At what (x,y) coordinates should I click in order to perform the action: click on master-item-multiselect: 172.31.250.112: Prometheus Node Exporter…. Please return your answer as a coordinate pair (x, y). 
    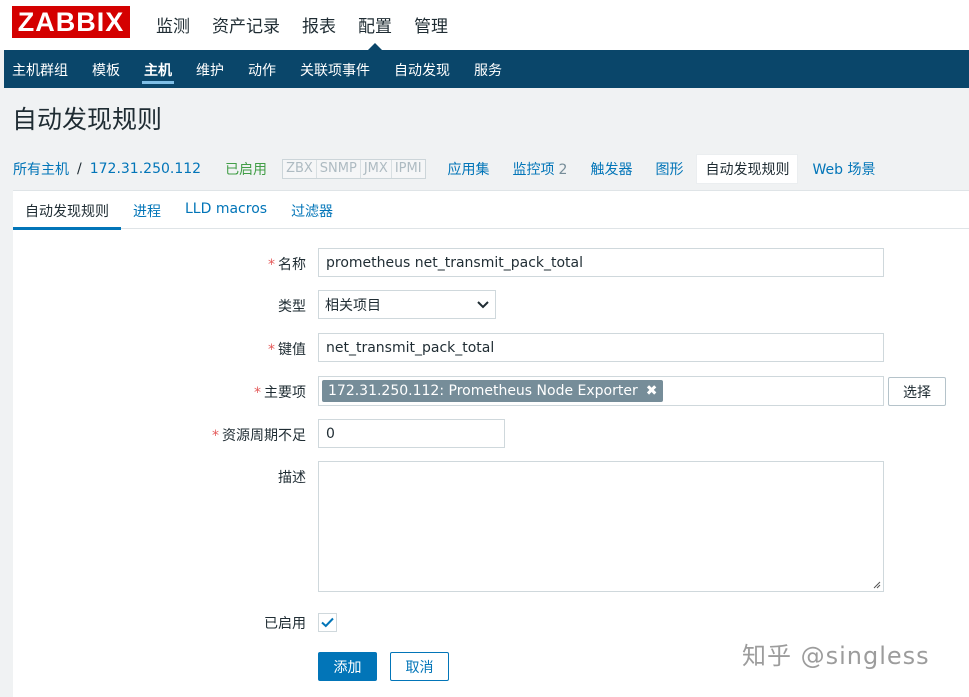
    Looking at the image, I should click on (601, 391).